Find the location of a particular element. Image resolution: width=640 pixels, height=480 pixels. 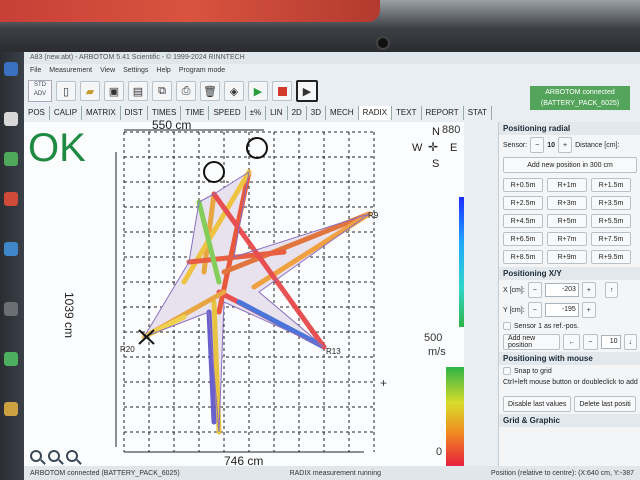

tab-speed: SPEED is located at coordinates (227, 113).